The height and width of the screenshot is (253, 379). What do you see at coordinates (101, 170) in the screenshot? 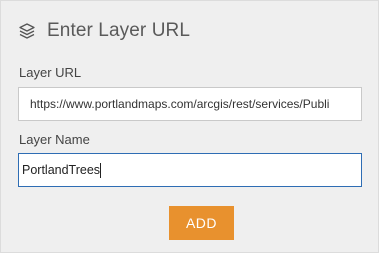
I see `text-caret` at bounding box center [101, 170].